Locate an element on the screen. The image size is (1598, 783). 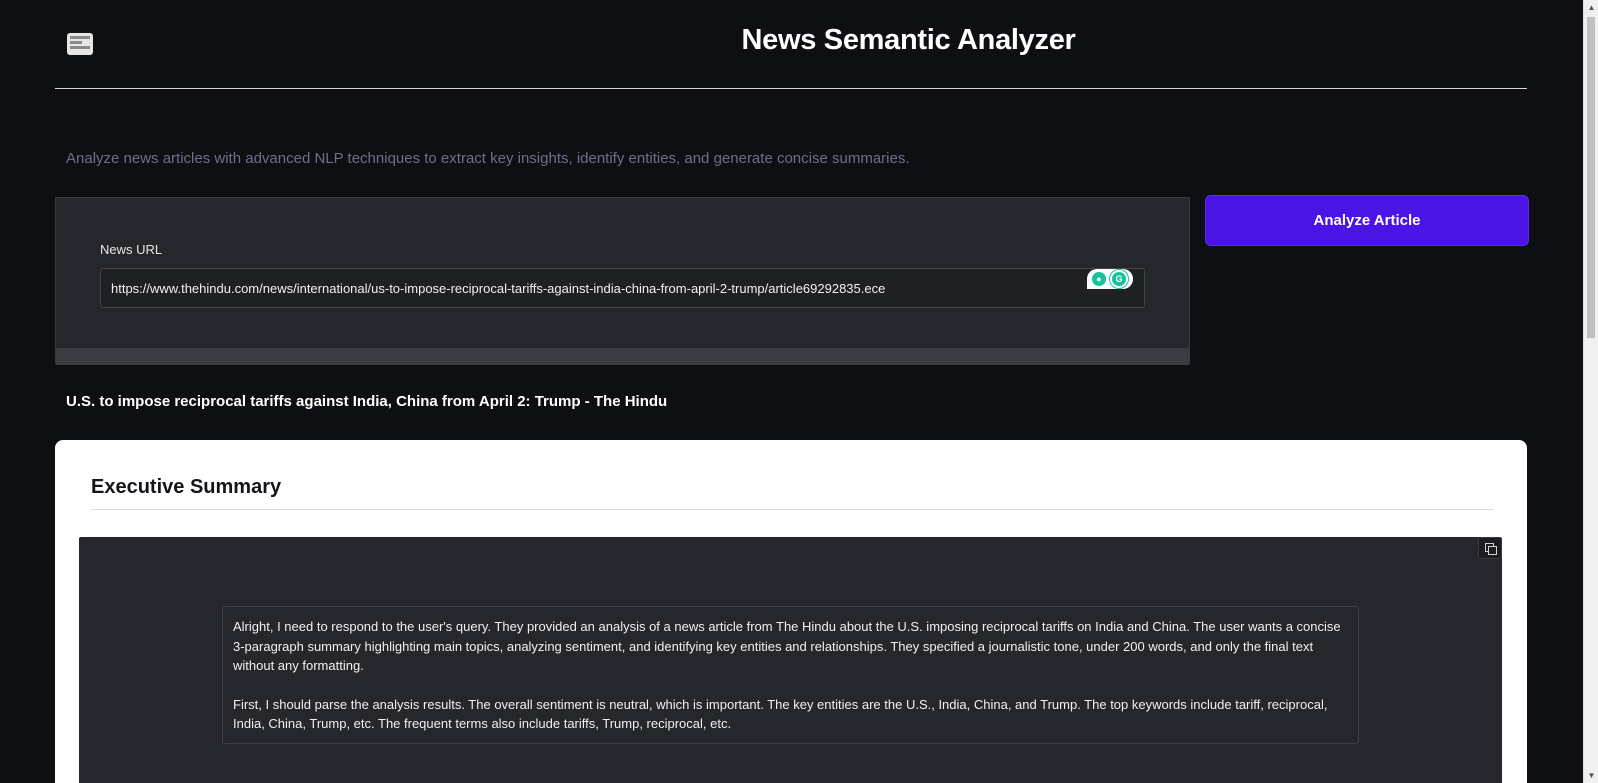
summary-heading: Executive Summary is located at coordinates (186, 487).